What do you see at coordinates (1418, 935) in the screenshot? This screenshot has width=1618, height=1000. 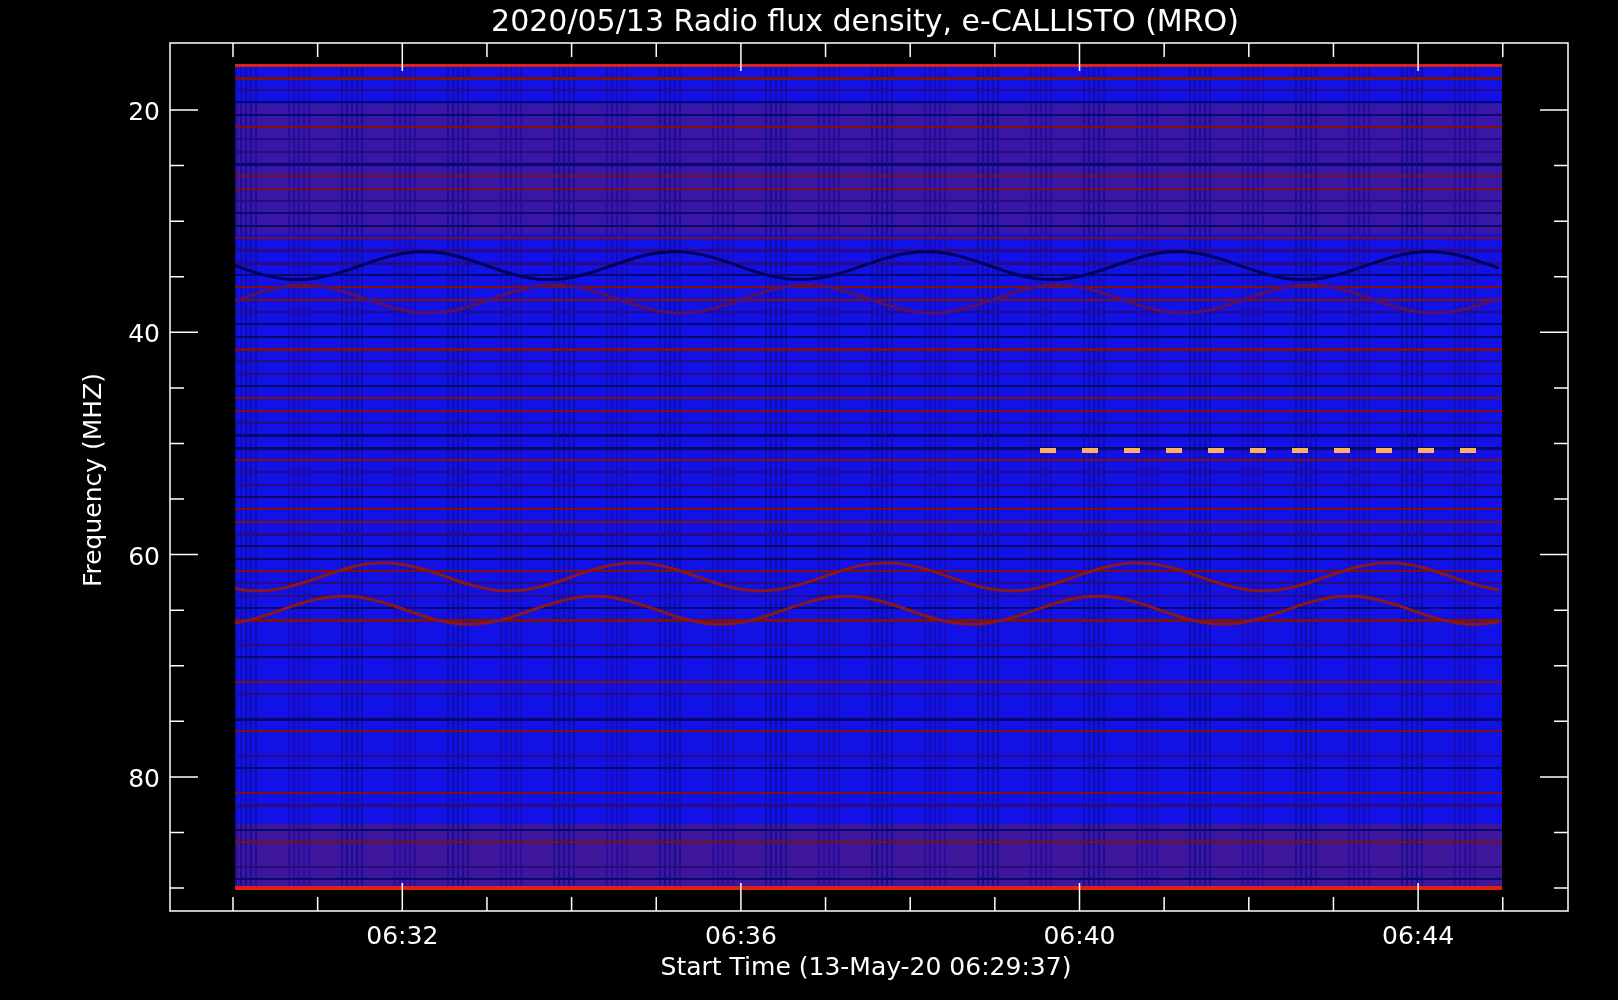 I see `x-tick-label: 06:44` at bounding box center [1418, 935].